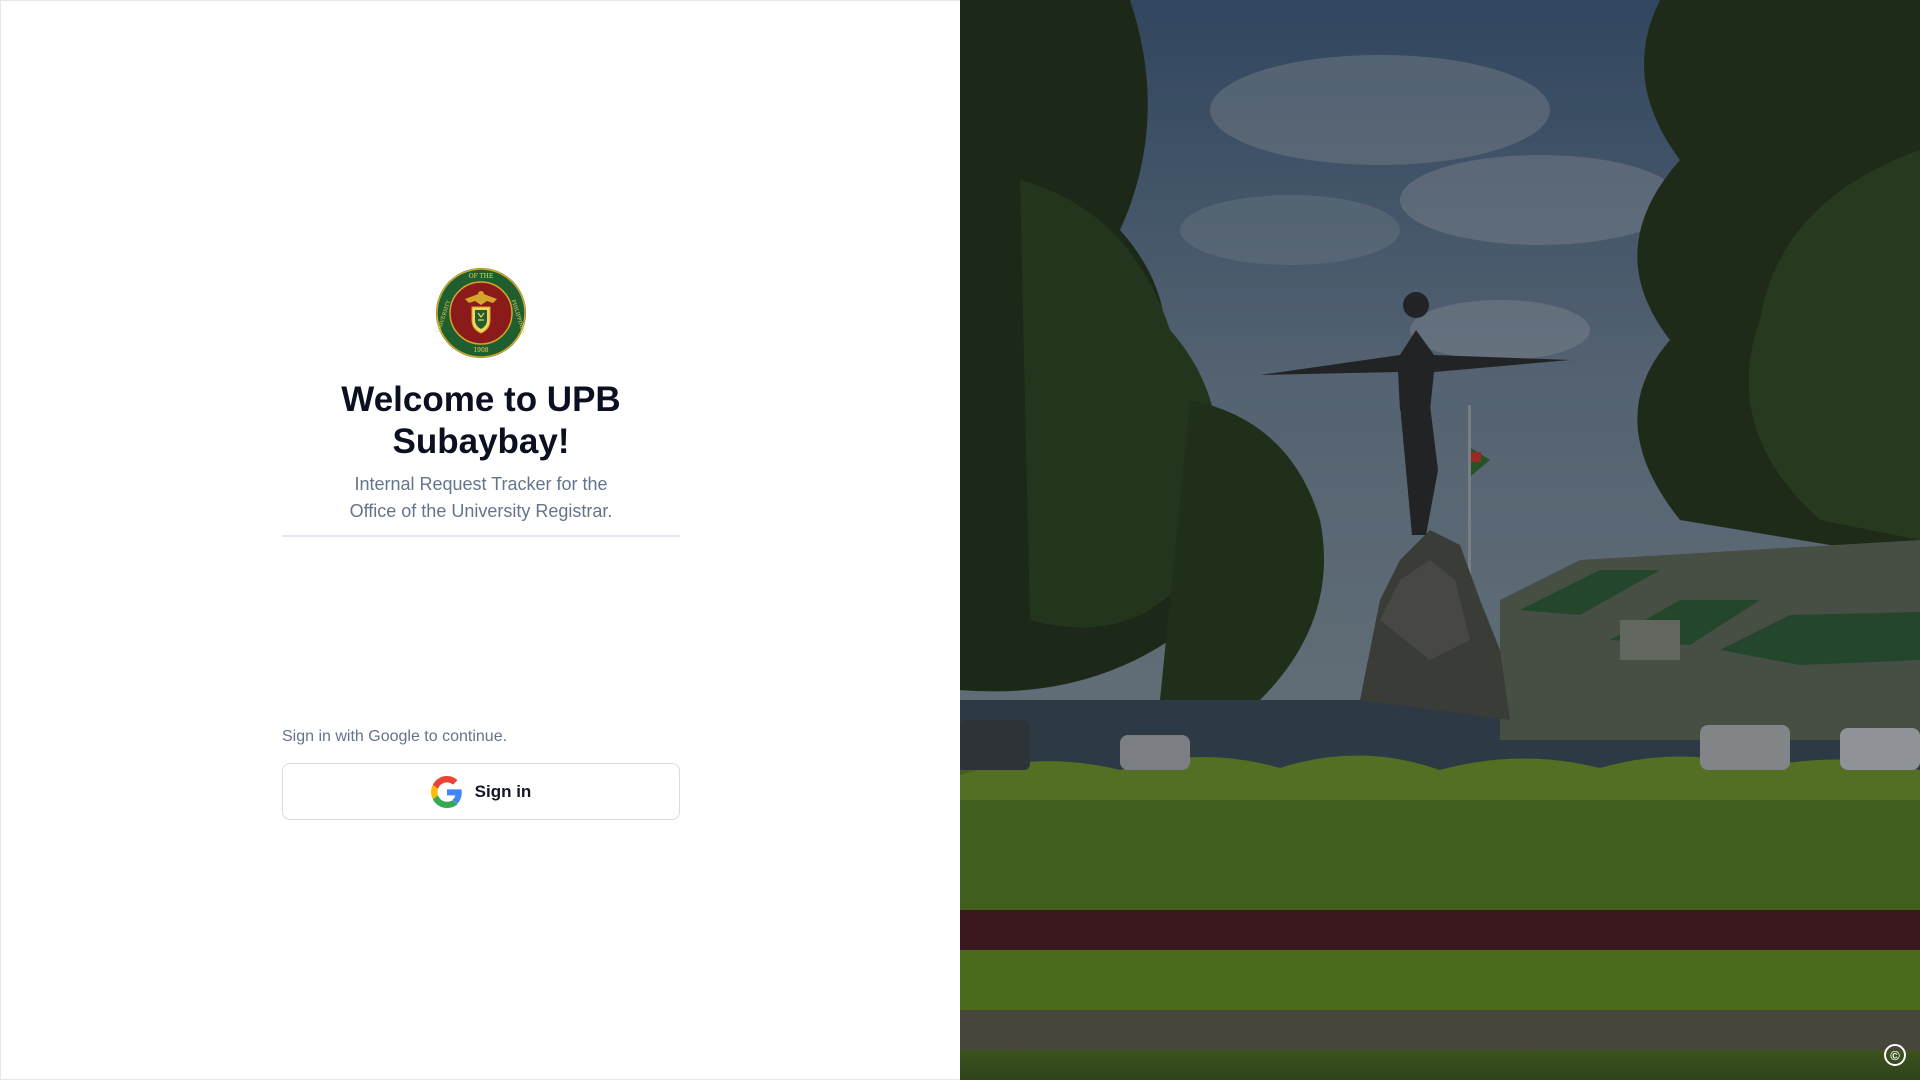  I want to click on page-title: Welcome to UPB Subaybay!, so click(481, 420).